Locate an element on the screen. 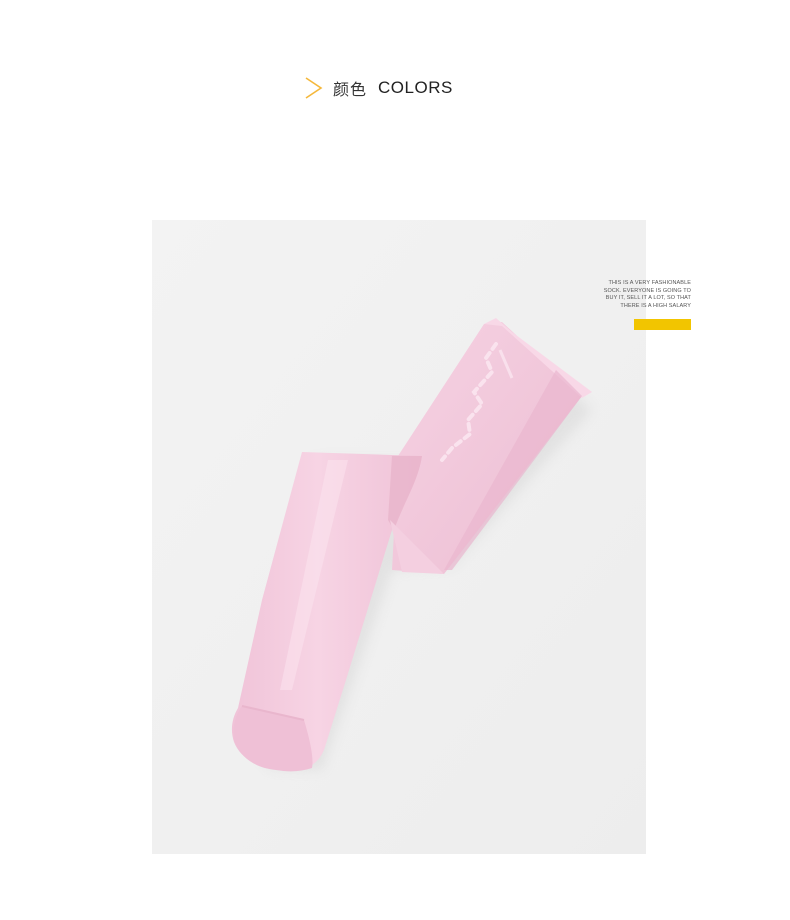  section-title-cn: 颜色 is located at coordinates (350, 89).